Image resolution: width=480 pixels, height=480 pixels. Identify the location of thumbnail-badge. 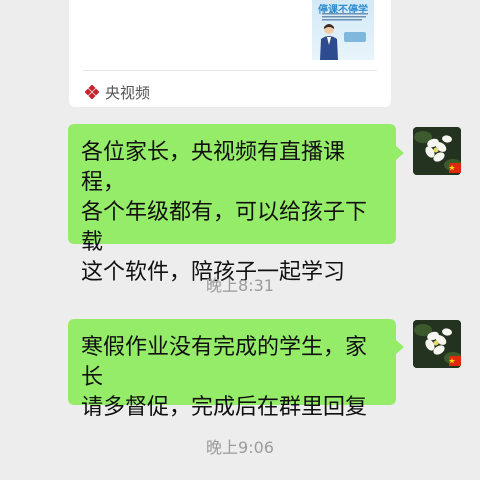
(355, 37).